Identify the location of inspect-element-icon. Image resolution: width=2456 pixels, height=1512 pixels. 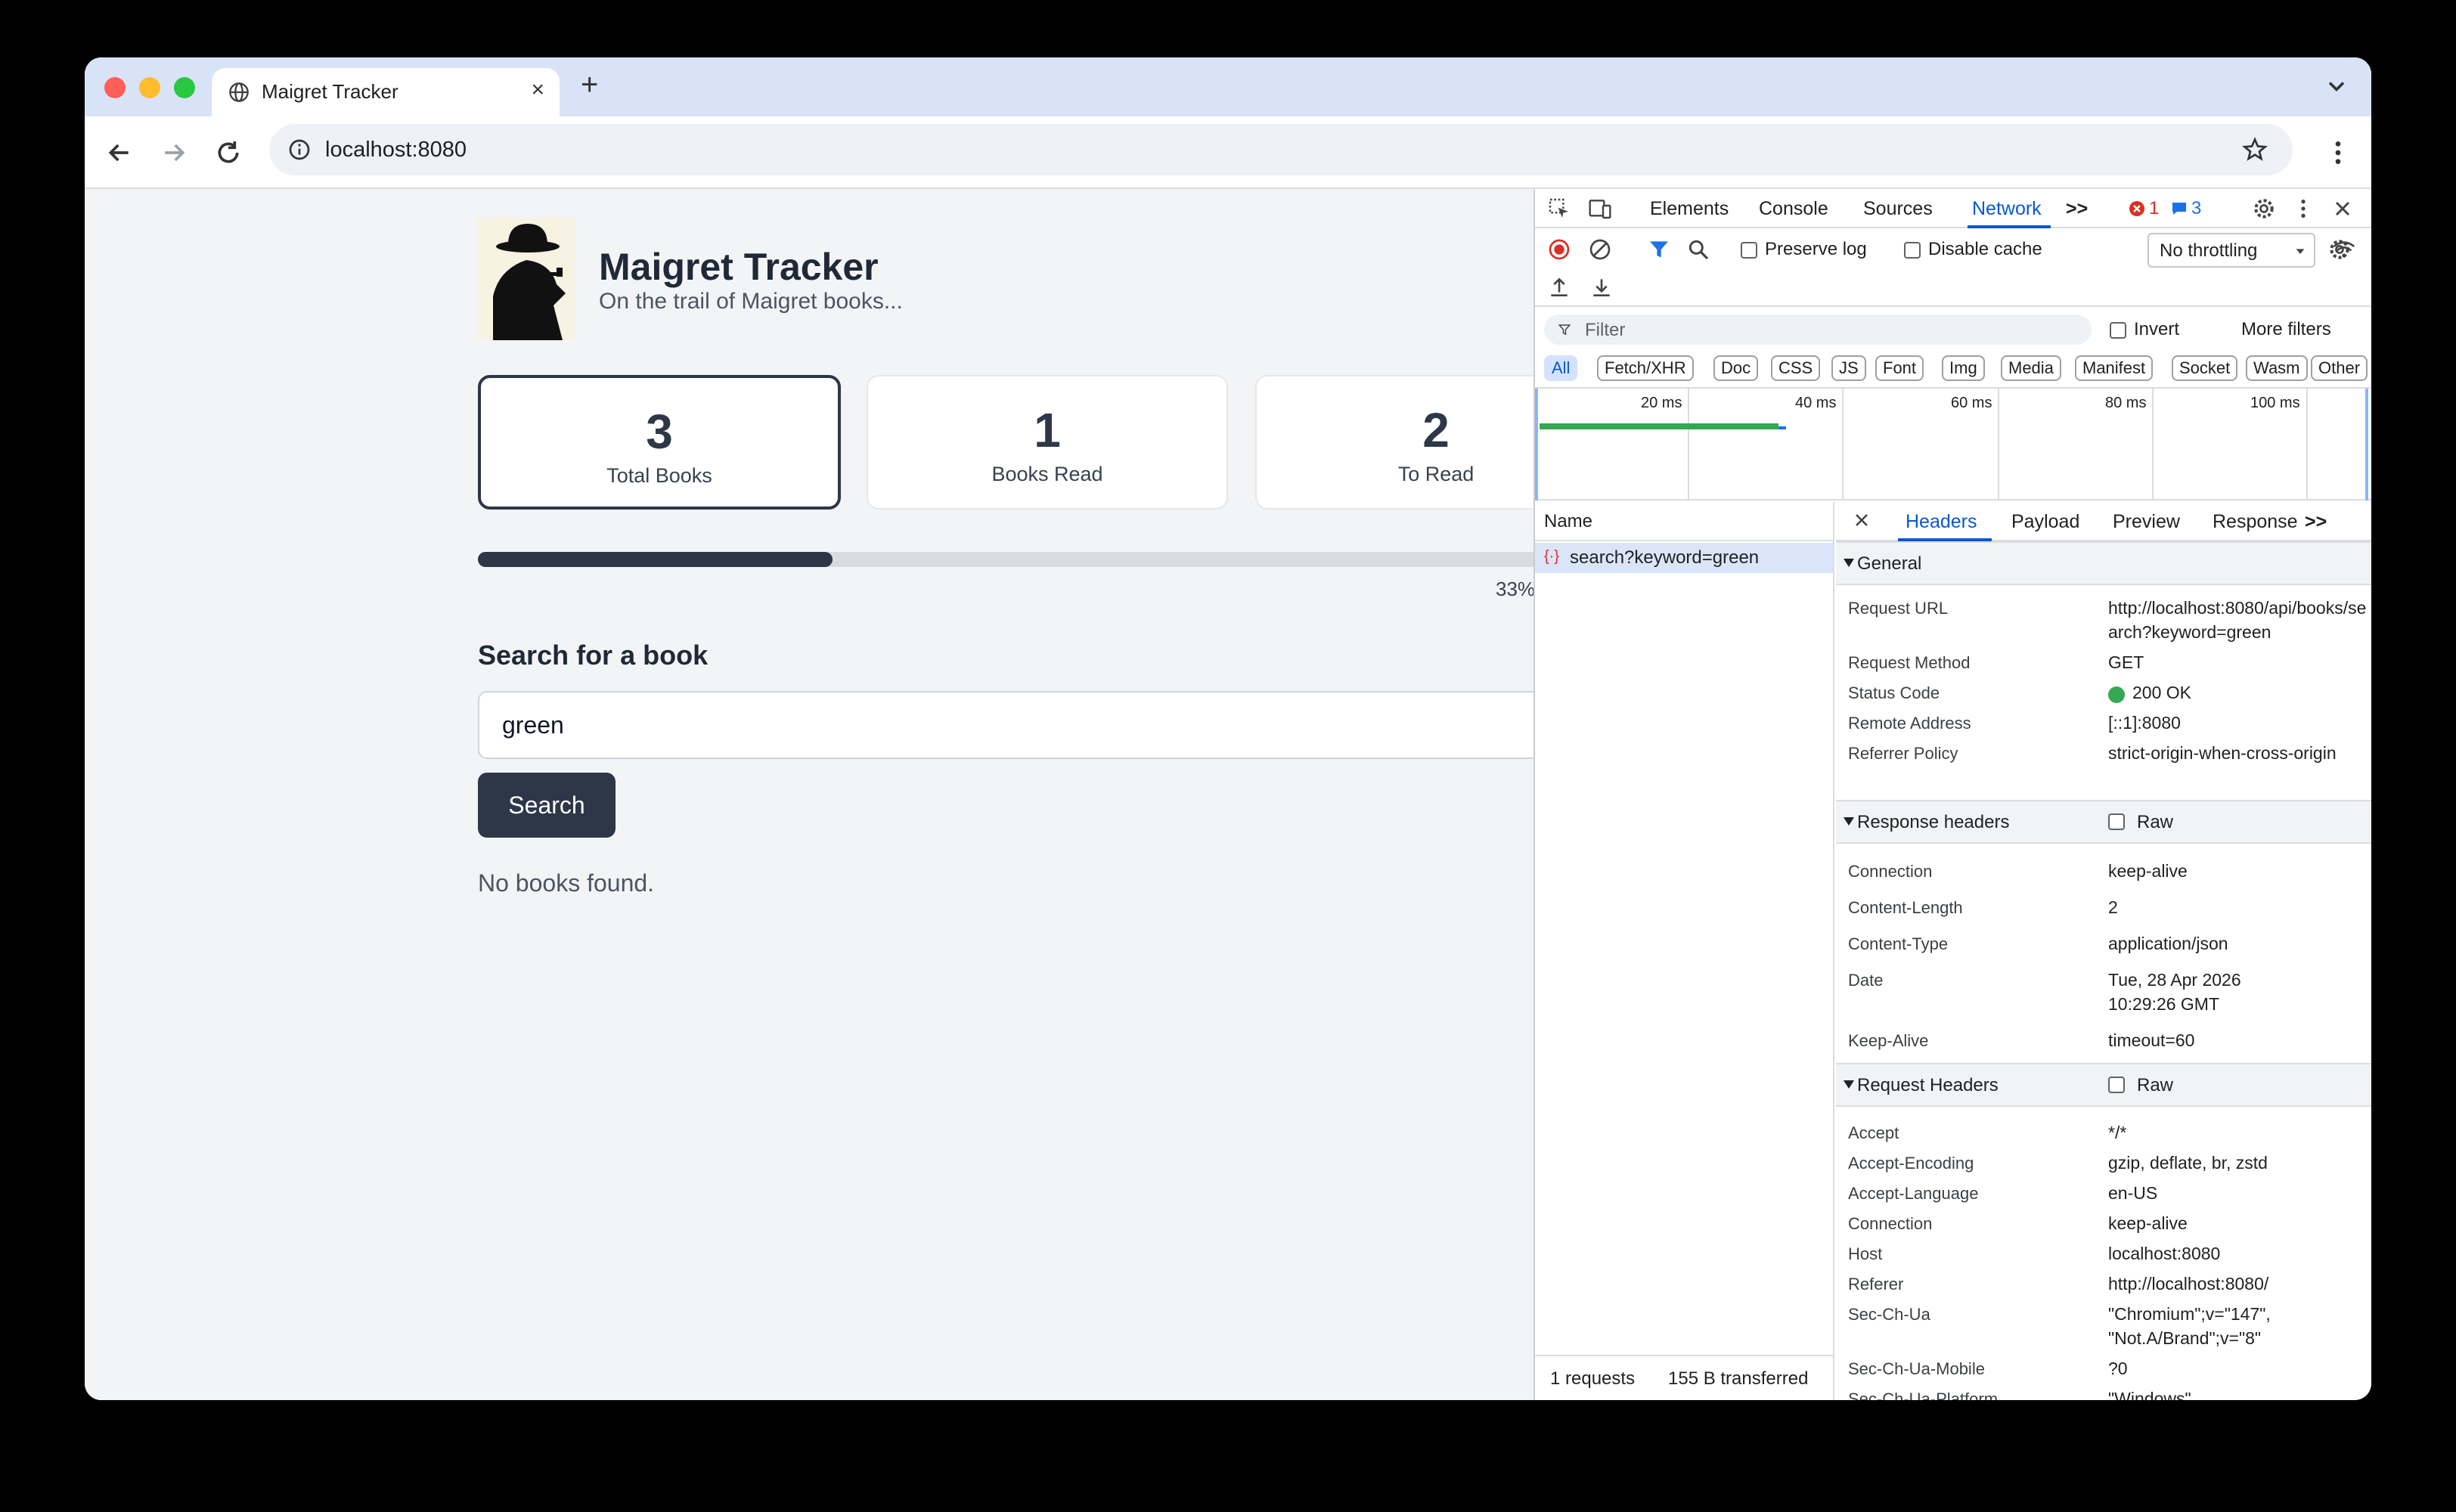
(1559, 209).